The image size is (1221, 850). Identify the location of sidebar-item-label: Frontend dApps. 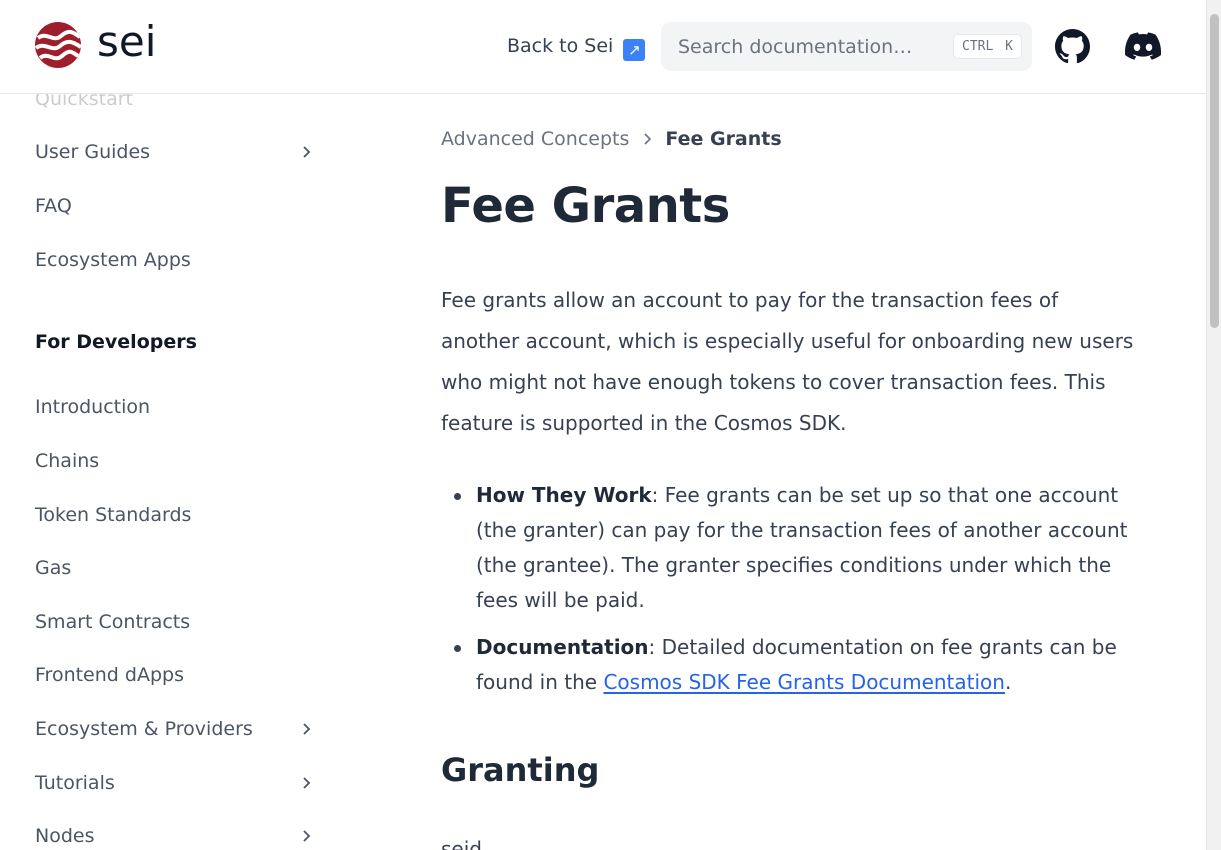
(109, 675).